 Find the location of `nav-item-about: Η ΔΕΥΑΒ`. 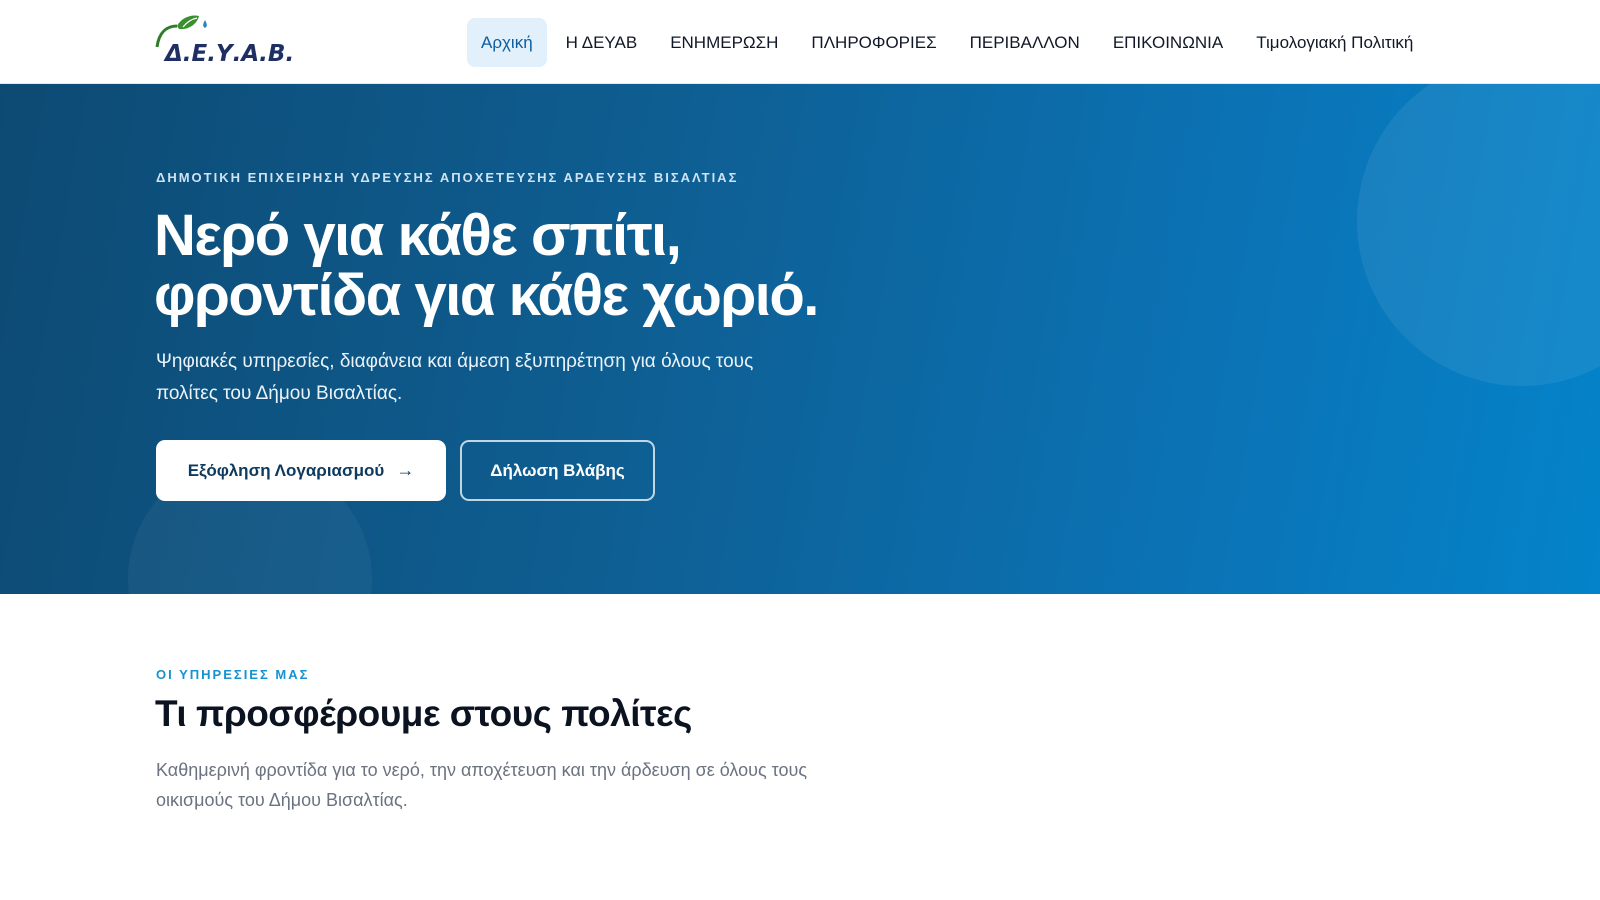

nav-item-about: Η ΔΕΥΑΒ is located at coordinates (602, 42).